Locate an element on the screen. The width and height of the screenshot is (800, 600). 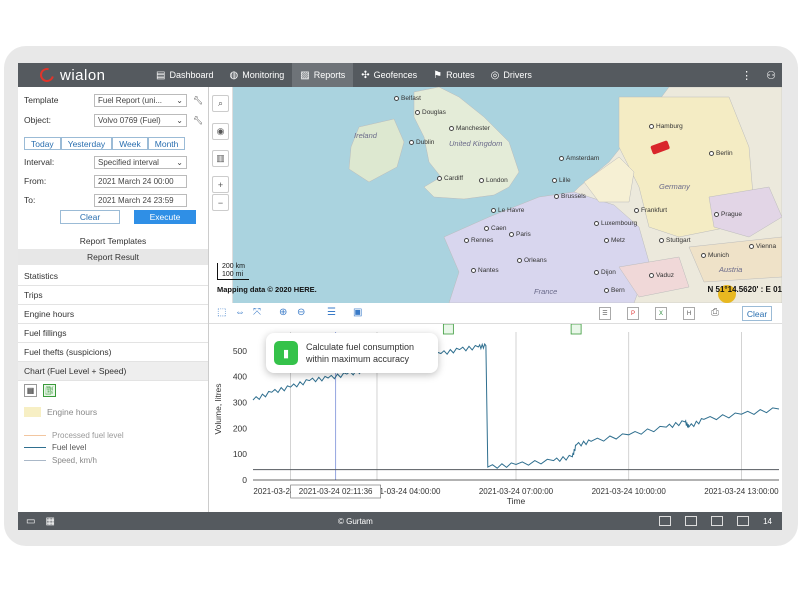
today-button: Today is located at coordinates (42, 143).